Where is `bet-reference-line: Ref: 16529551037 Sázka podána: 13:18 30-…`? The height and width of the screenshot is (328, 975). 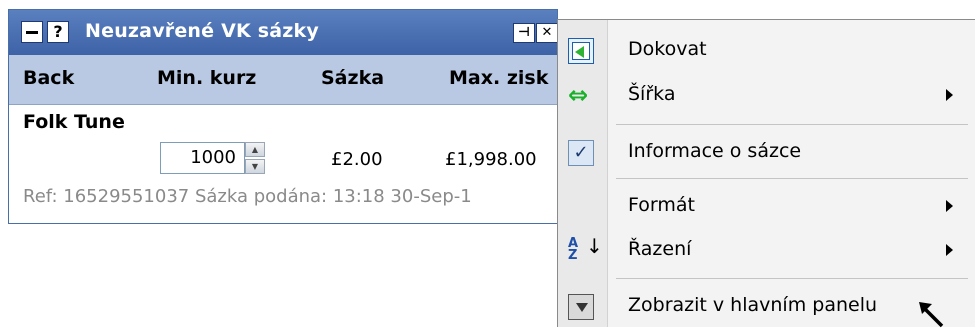
bet-reference-line: Ref: 16529551037 Sázka podána: 13:18 30-… is located at coordinates (247, 196).